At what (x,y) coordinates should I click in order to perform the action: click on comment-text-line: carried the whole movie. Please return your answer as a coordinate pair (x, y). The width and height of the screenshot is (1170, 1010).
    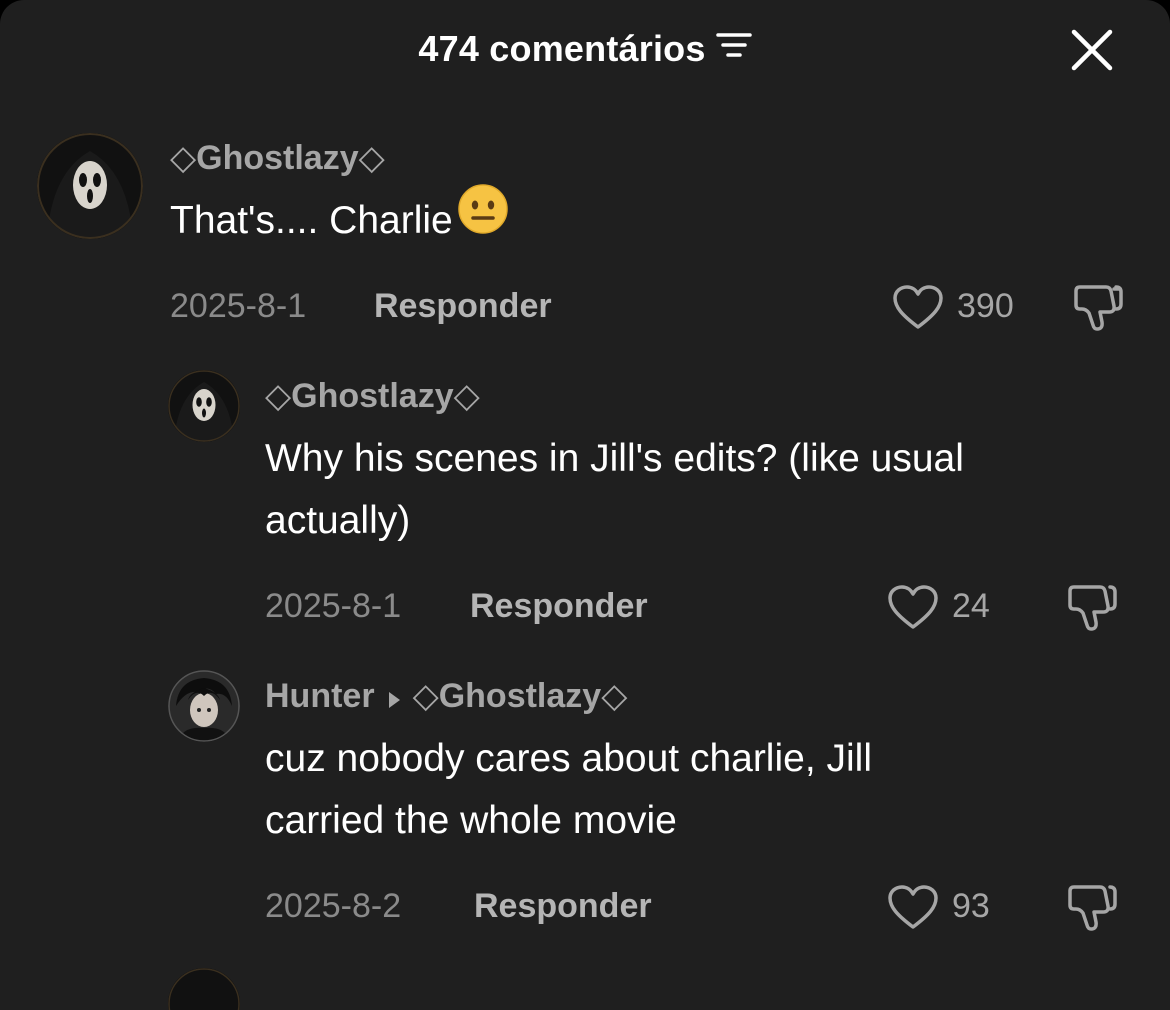
    Looking at the image, I should click on (471, 820).